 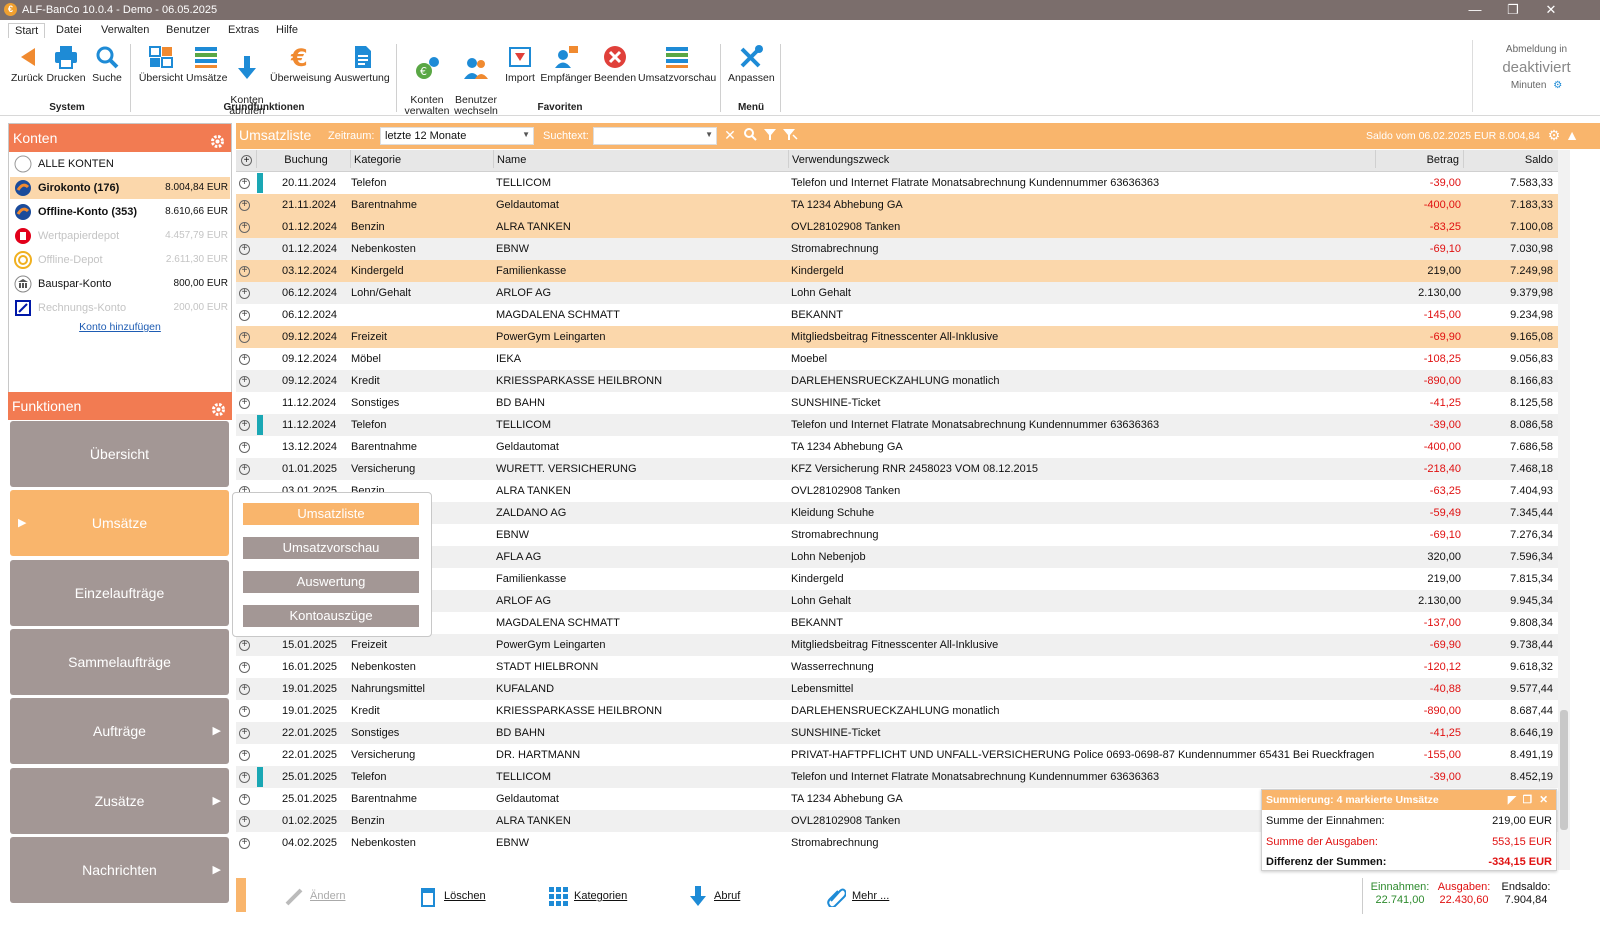 What do you see at coordinates (615, 64) in the screenshot?
I see `beenden-button: Beenden` at bounding box center [615, 64].